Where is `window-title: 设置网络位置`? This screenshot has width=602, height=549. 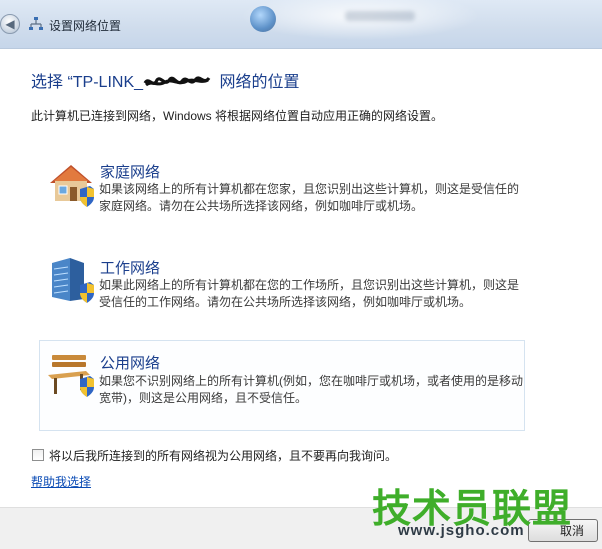 window-title: 设置网络位置 is located at coordinates (85, 26).